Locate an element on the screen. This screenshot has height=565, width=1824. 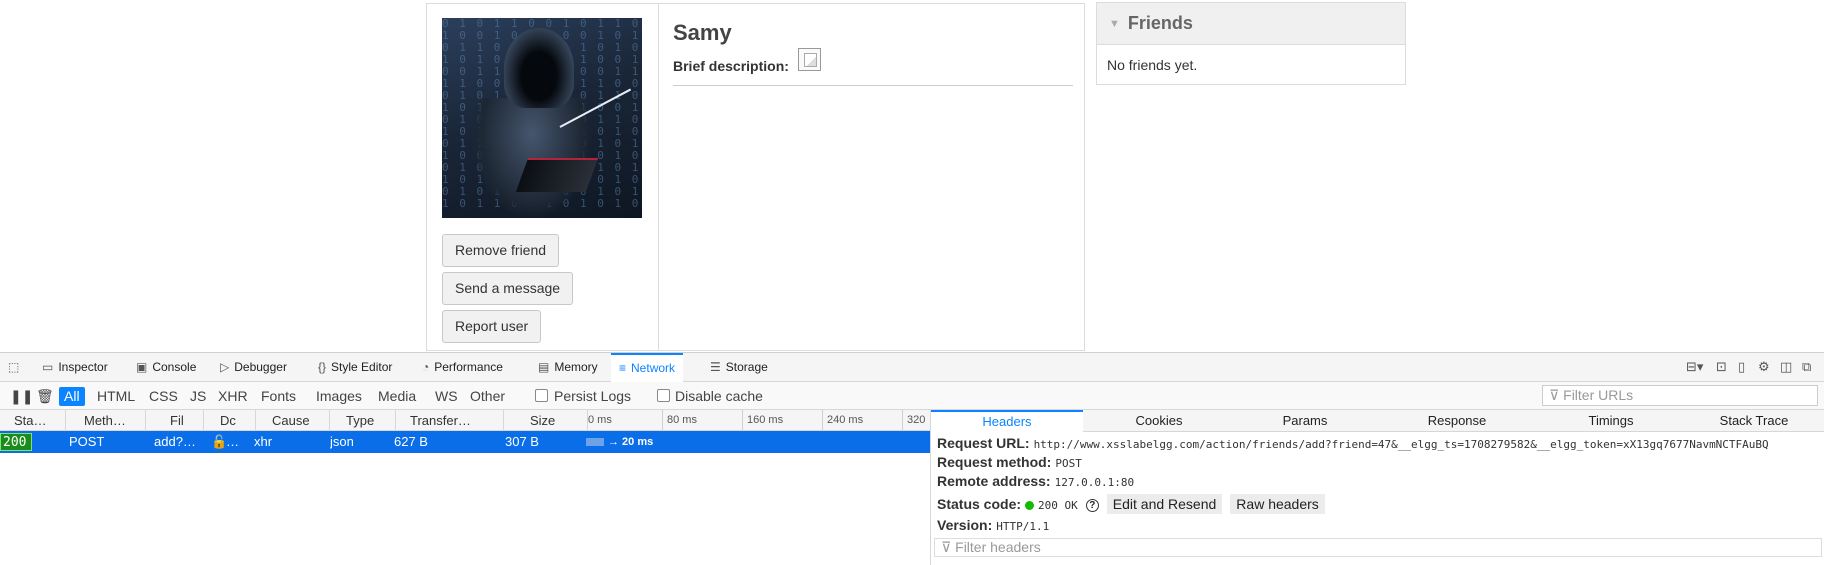
remote-address-row: Remote address: 127.0.0.1:80 is located at coordinates (1036, 481).